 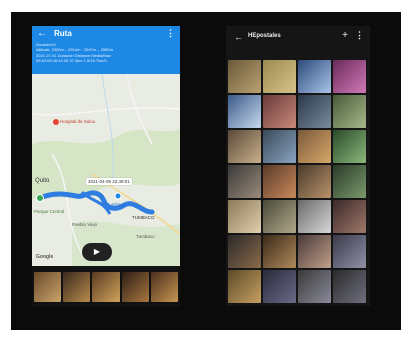 I want to click on map-label: Pueblo Viejo, so click(x=85, y=224).